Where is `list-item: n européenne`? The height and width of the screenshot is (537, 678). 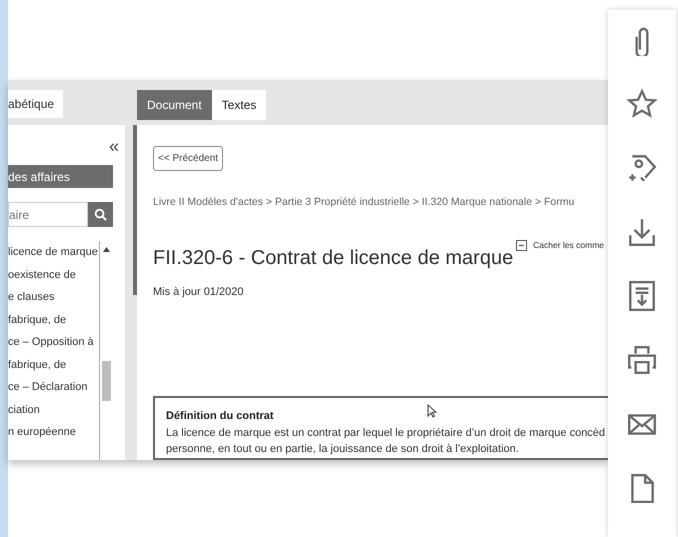 list-item: n européenne is located at coordinates (53, 432).